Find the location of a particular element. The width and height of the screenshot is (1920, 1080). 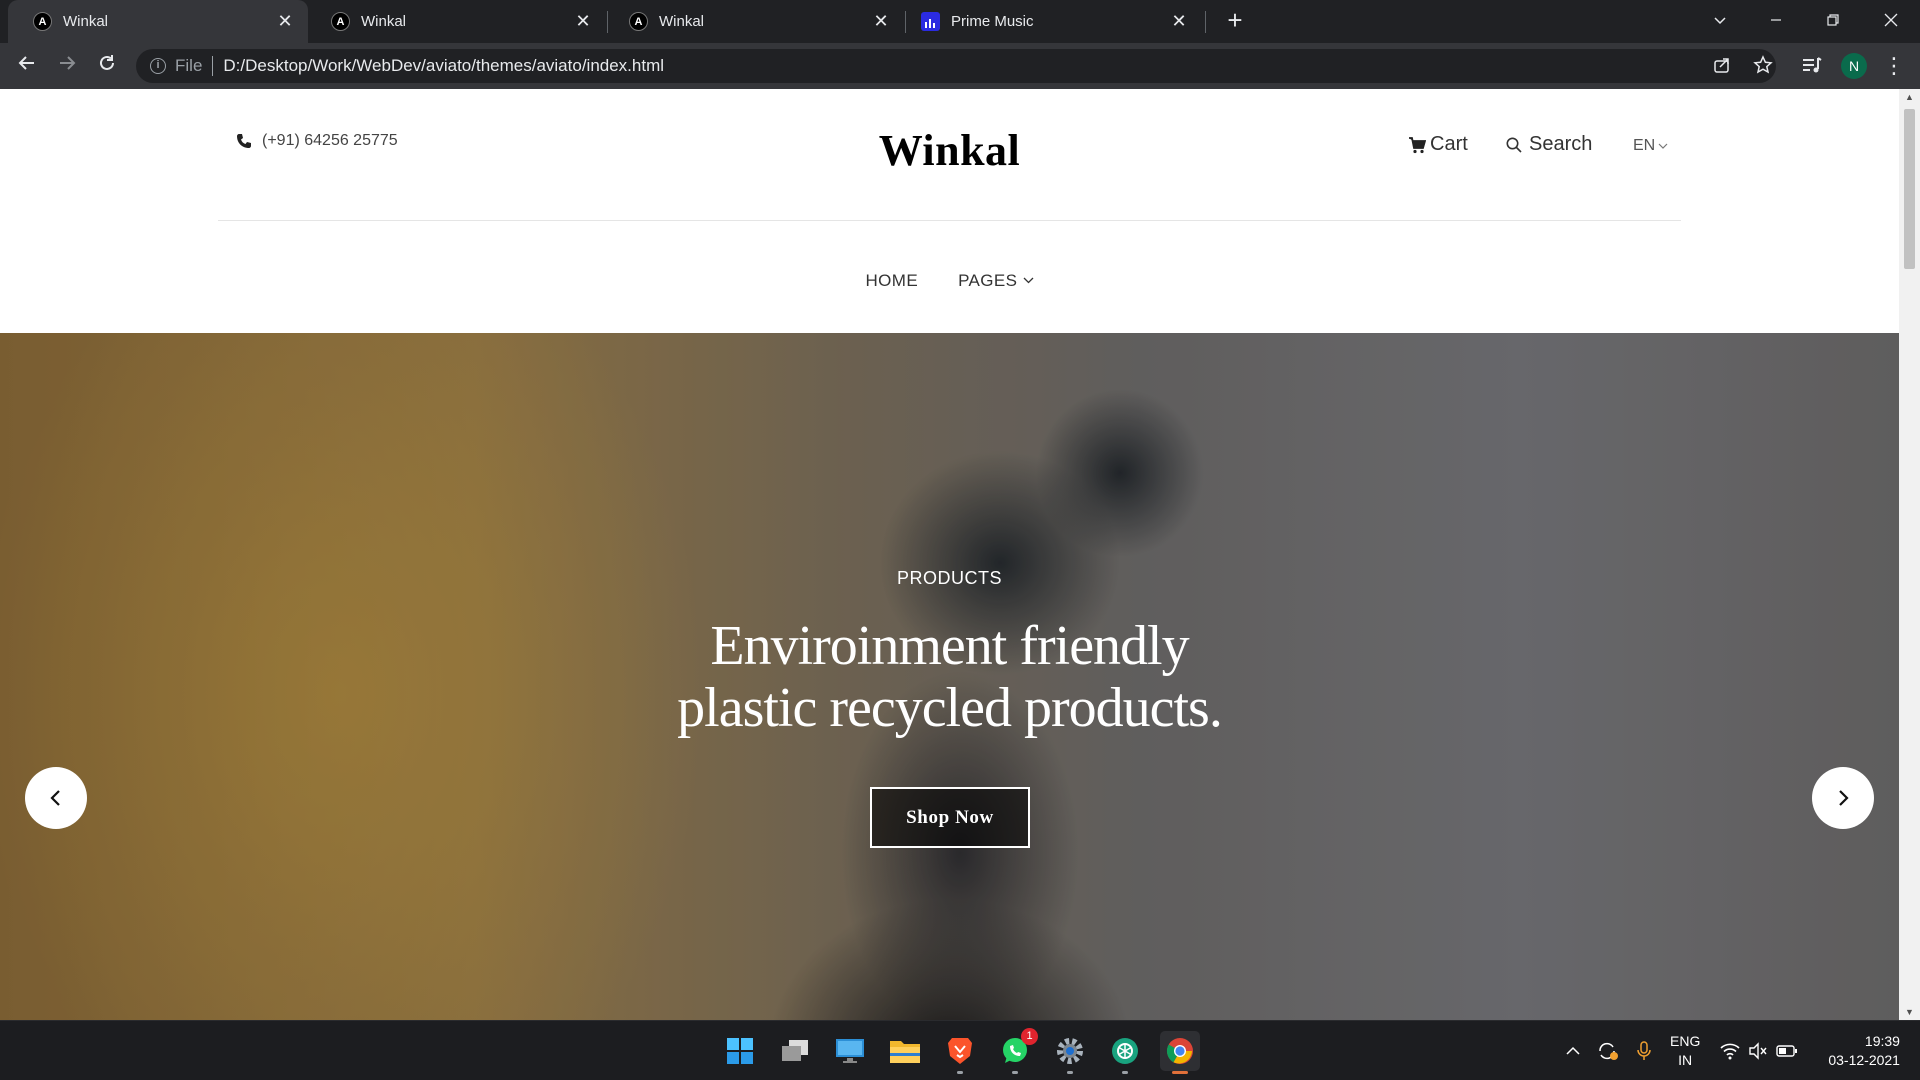

monitor-icon is located at coordinates (850, 1051).